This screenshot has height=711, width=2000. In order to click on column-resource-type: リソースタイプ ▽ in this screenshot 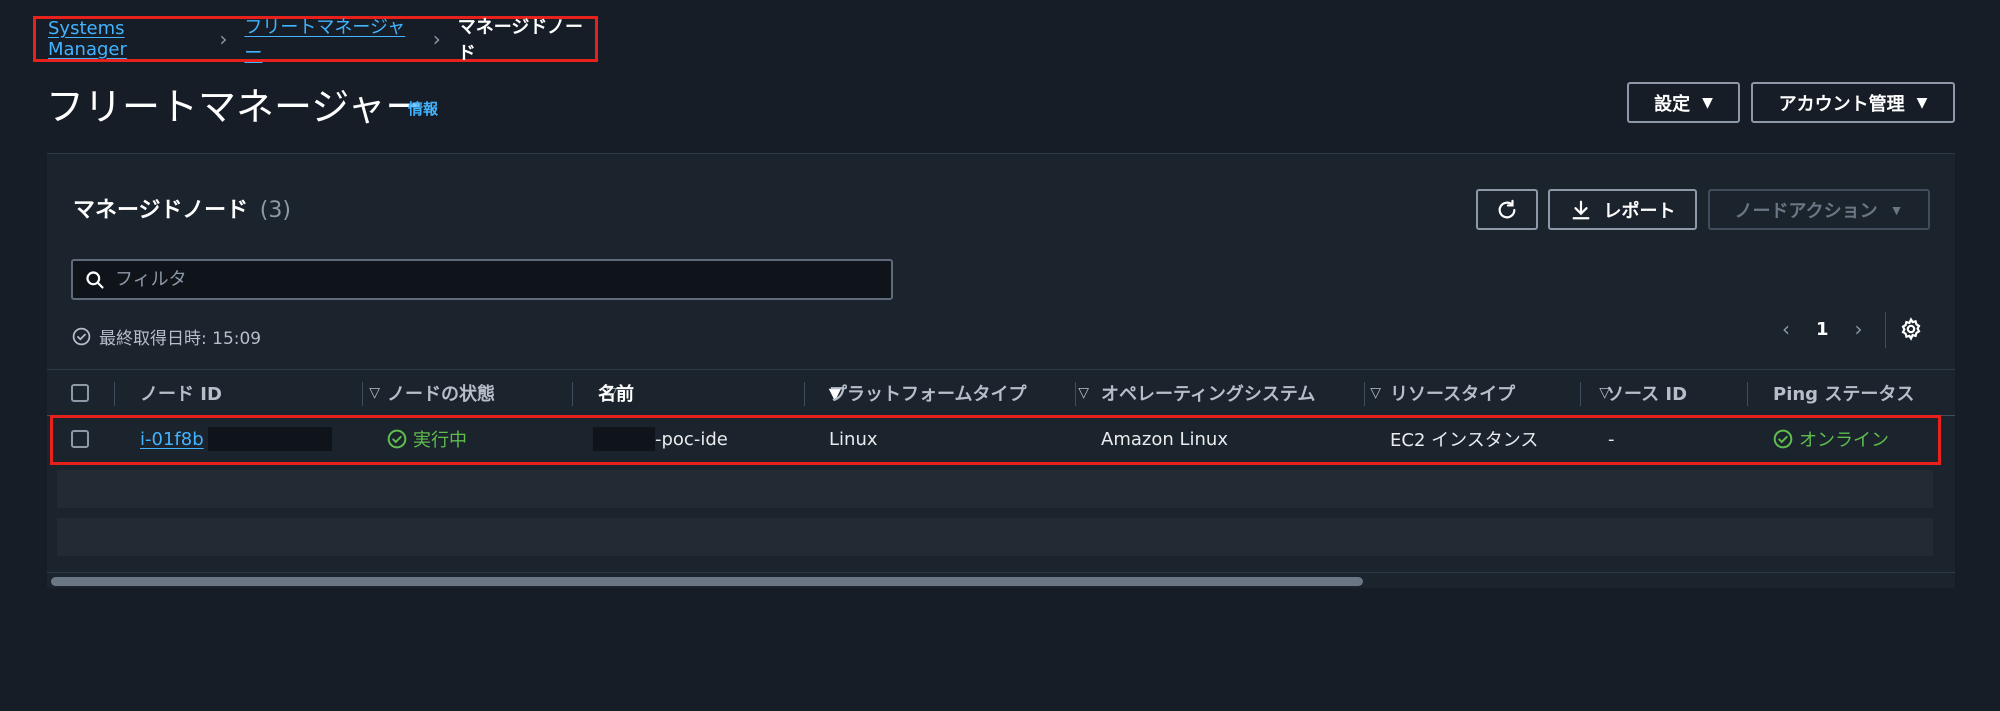, I will do `click(1505, 393)`.